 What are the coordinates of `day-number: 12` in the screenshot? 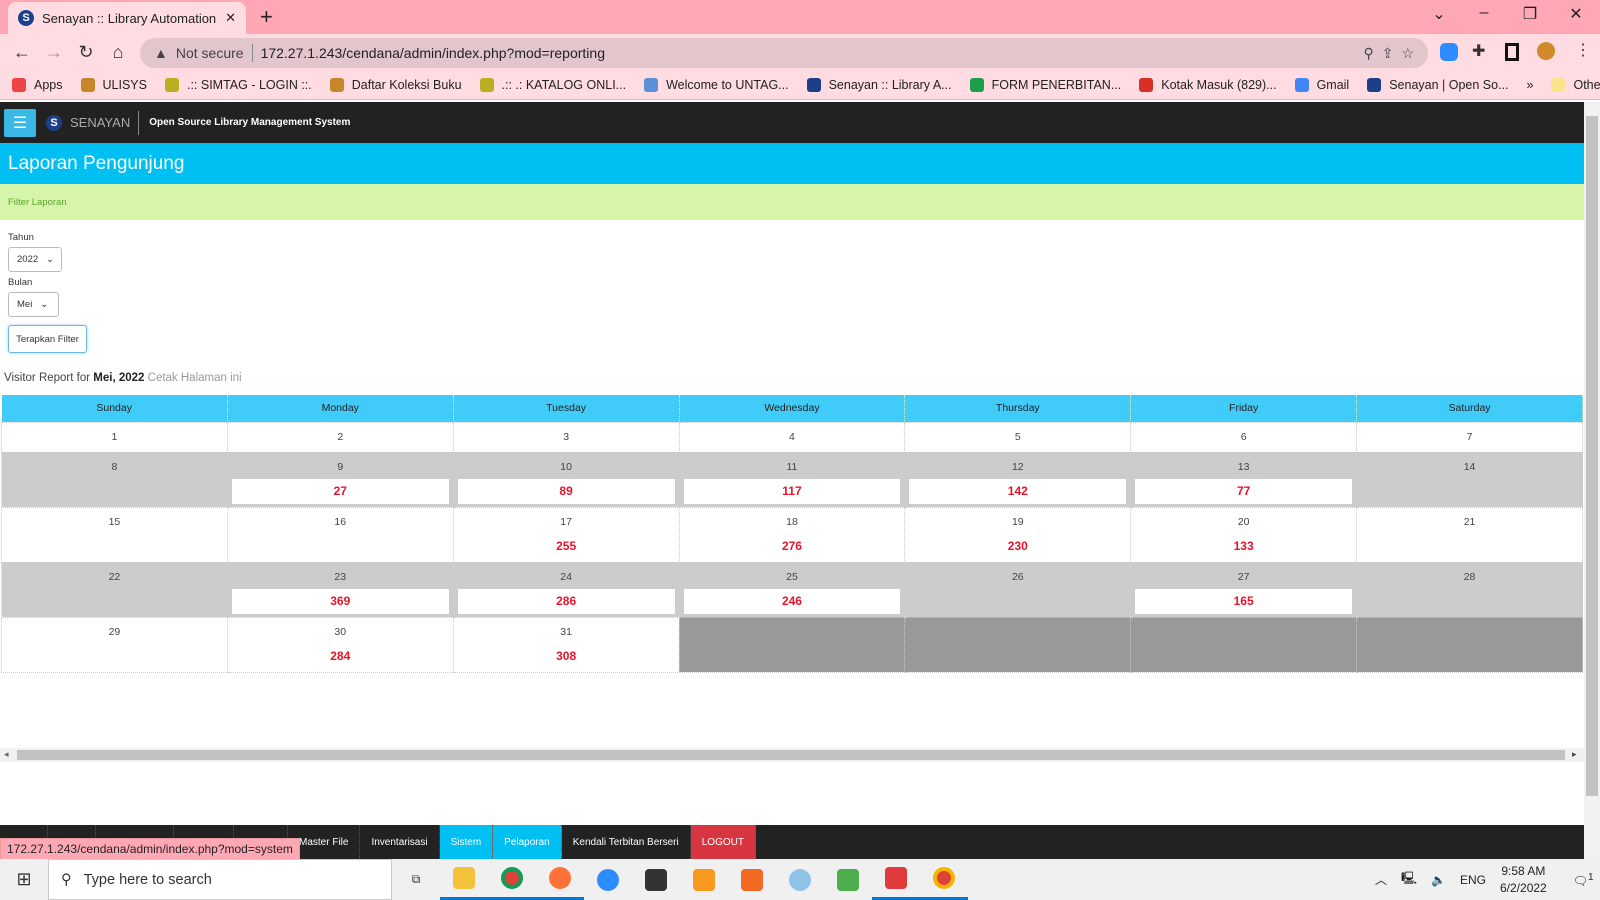 It's located at (1017, 466).